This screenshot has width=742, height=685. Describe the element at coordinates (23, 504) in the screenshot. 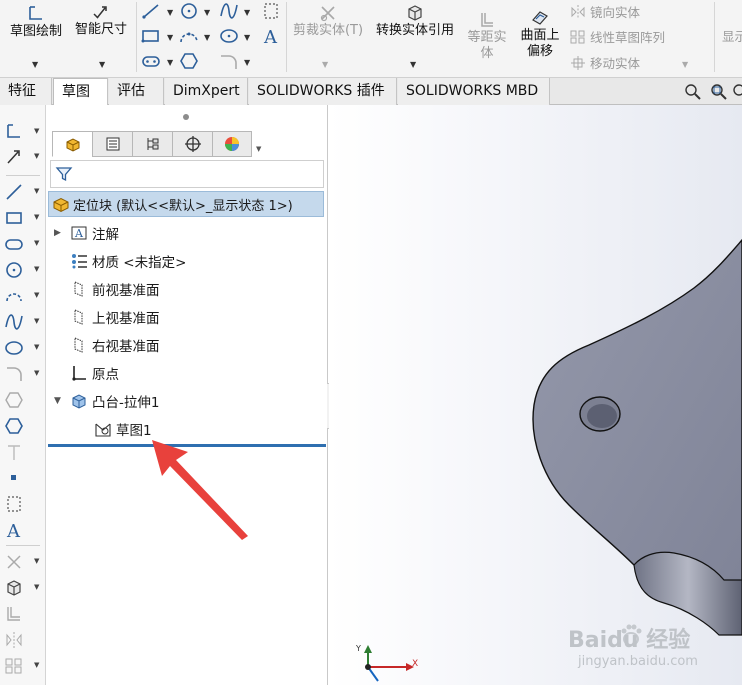

I see `construction-geometry-tool-button` at that location.